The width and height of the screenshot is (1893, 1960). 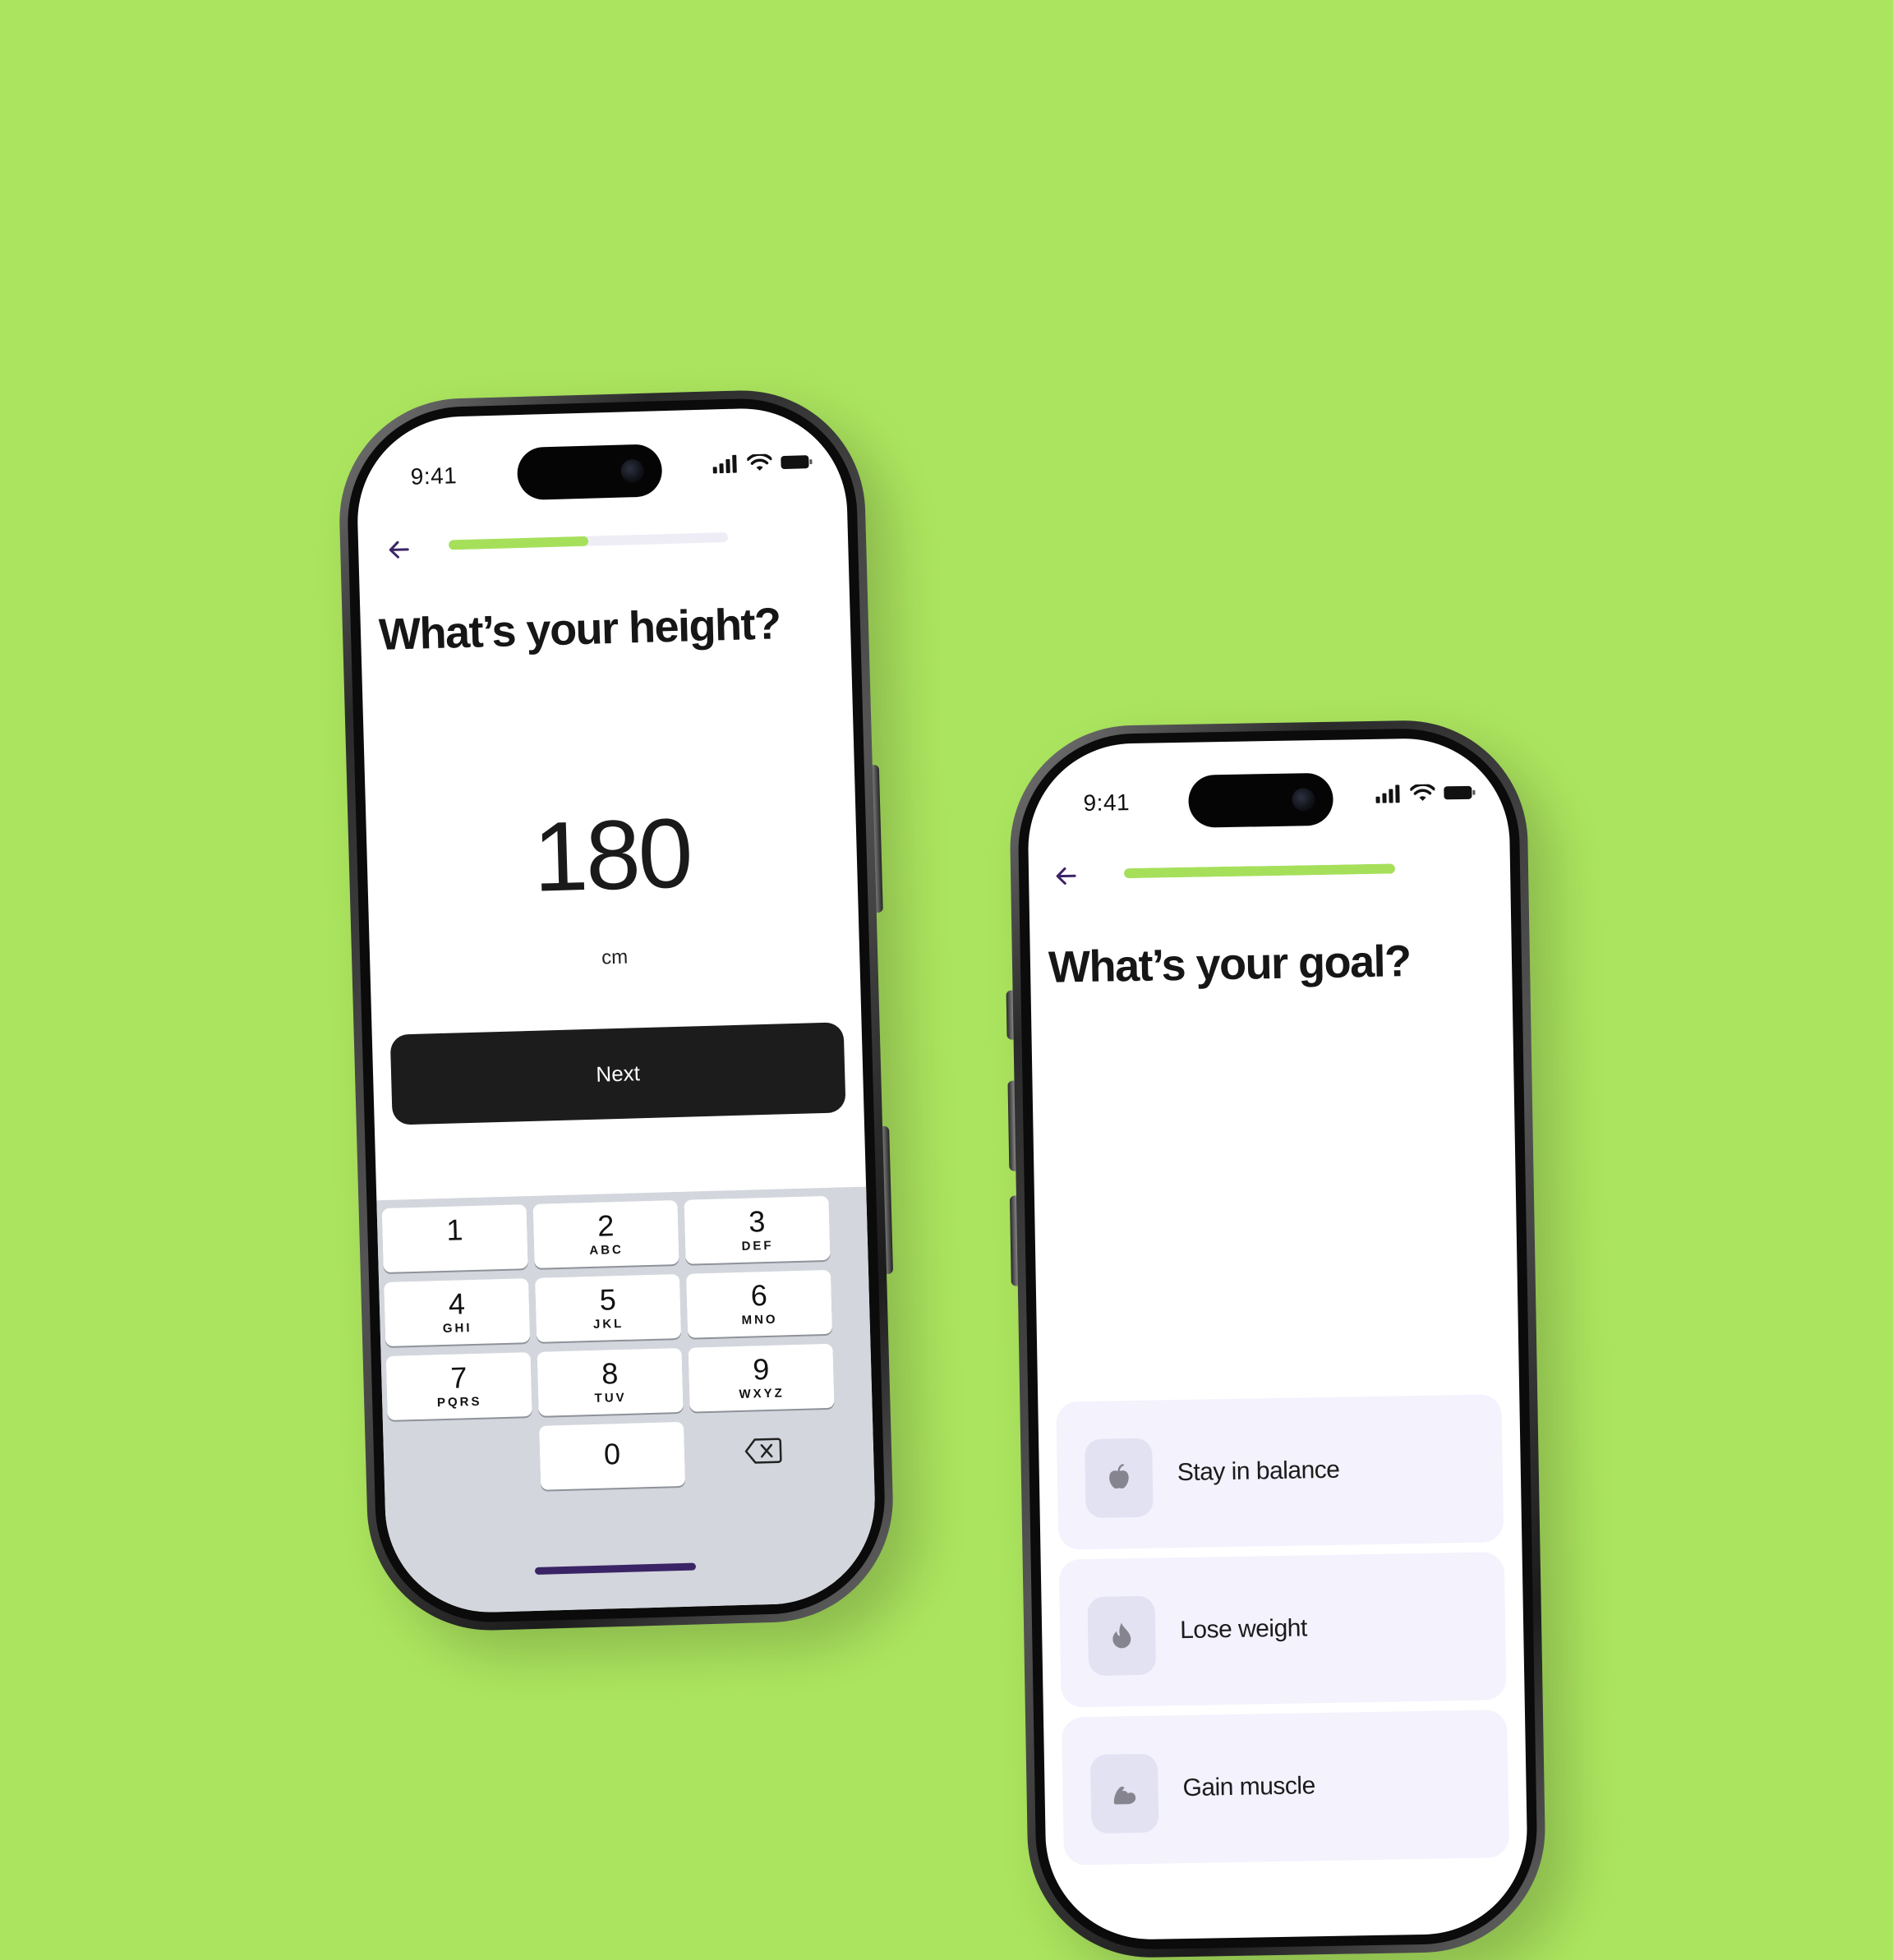 I want to click on key-letters: ABC, so click(x=607, y=1250).